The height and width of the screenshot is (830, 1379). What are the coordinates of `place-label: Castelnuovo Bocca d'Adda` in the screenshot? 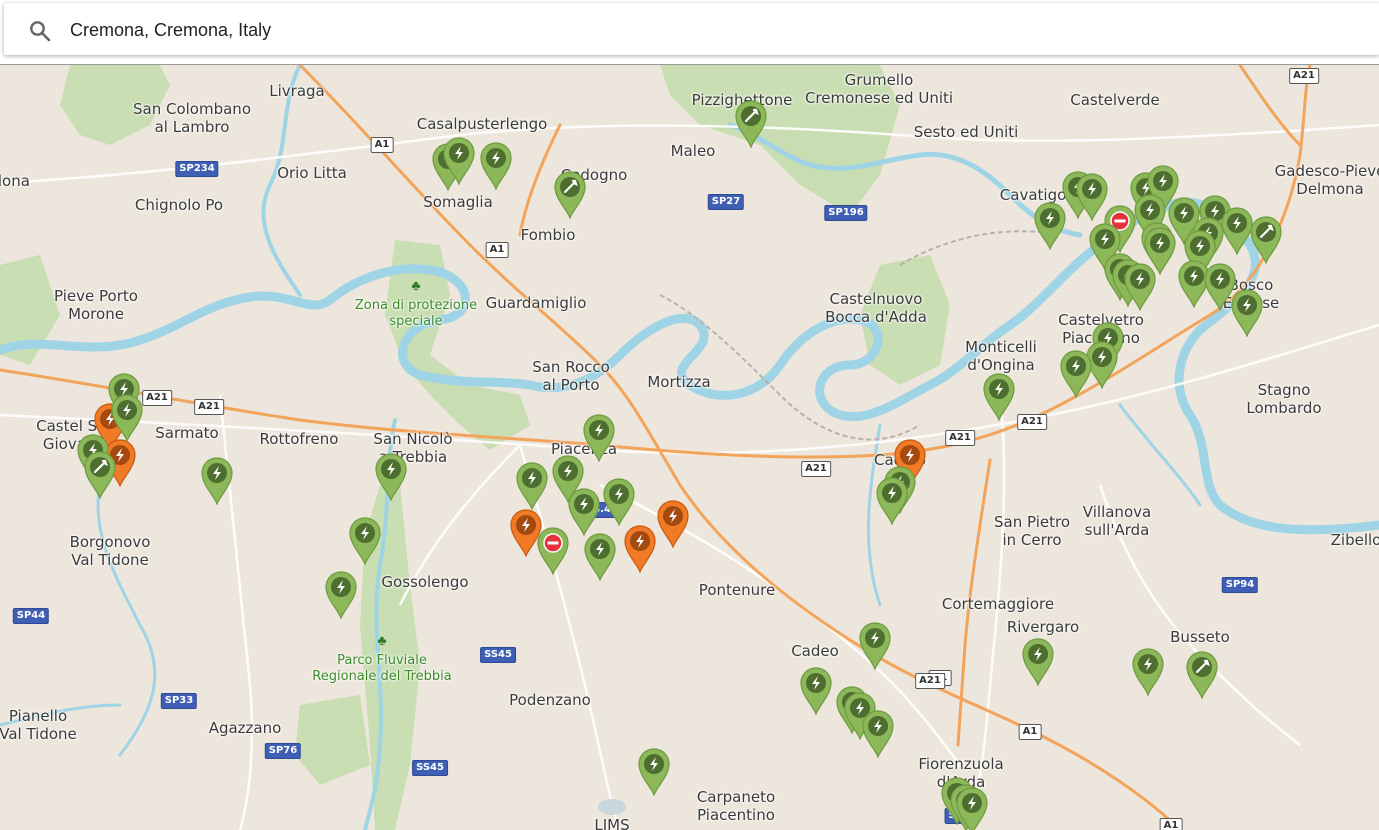 It's located at (876, 308).